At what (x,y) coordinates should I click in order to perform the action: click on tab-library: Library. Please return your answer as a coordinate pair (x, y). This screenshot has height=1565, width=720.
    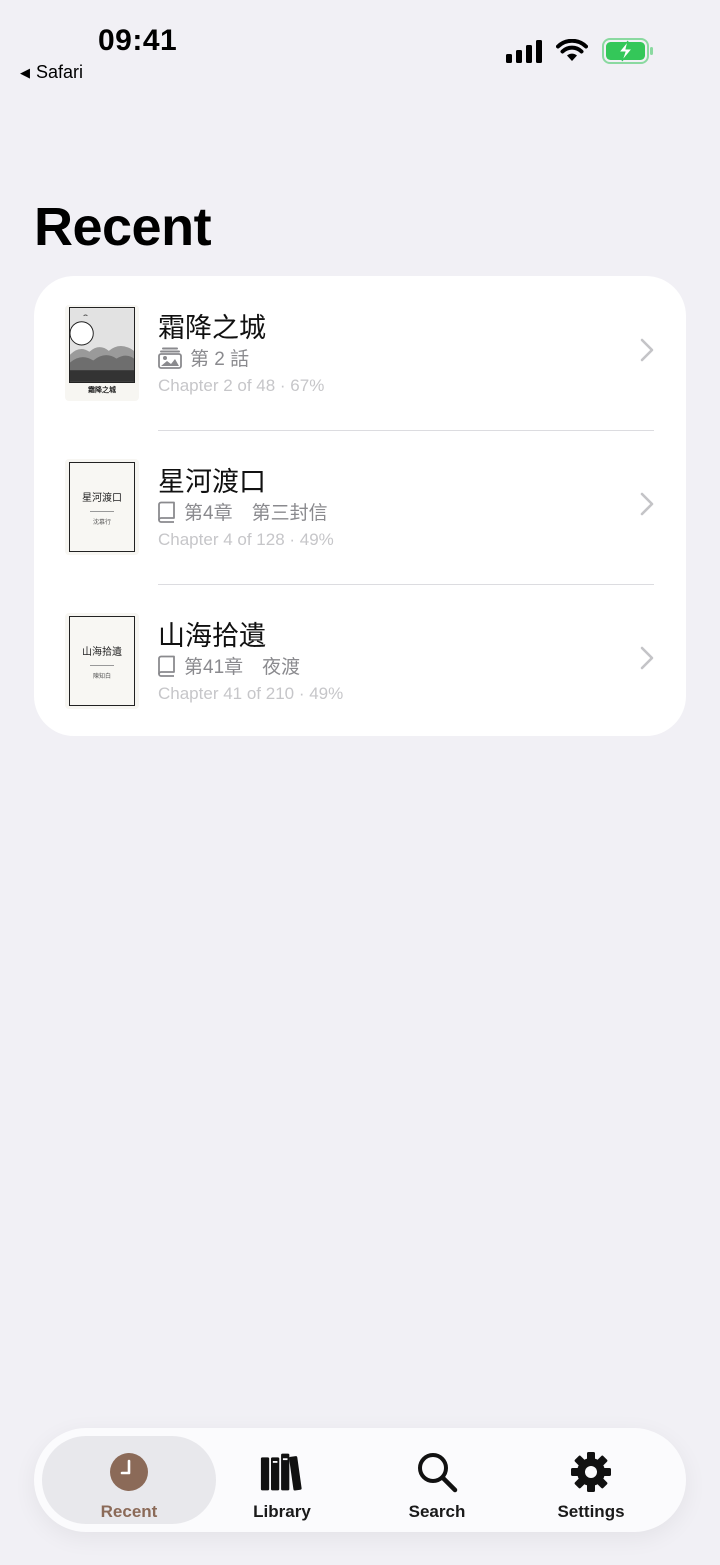
    Looking at the image, I should click on (282, 1480).